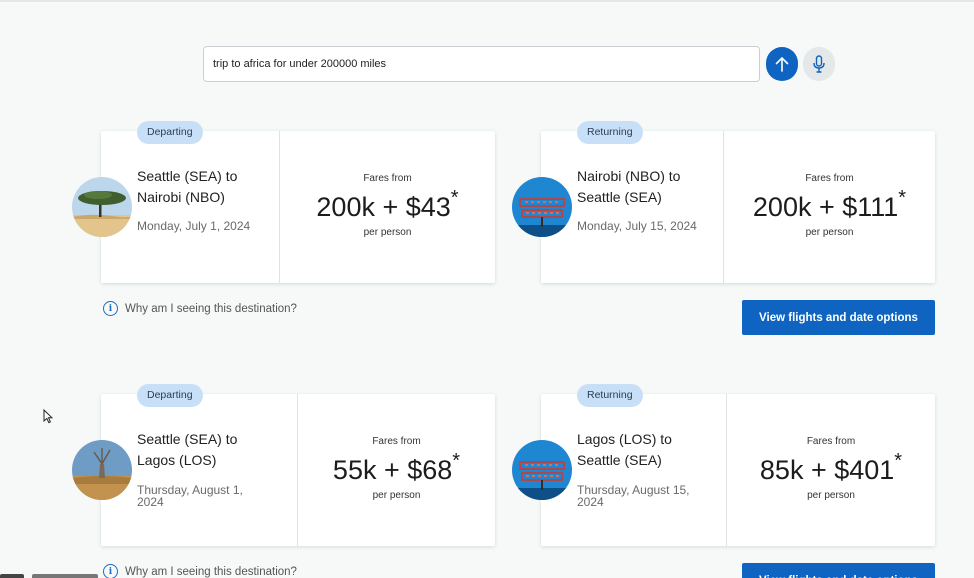 The height and width of the screenshot is (578, 974). Describe the element at coordinates (624, 449) in the screenshot. I see `route-text: Lagos (LOS) to Seattle (SEA)` at that location.